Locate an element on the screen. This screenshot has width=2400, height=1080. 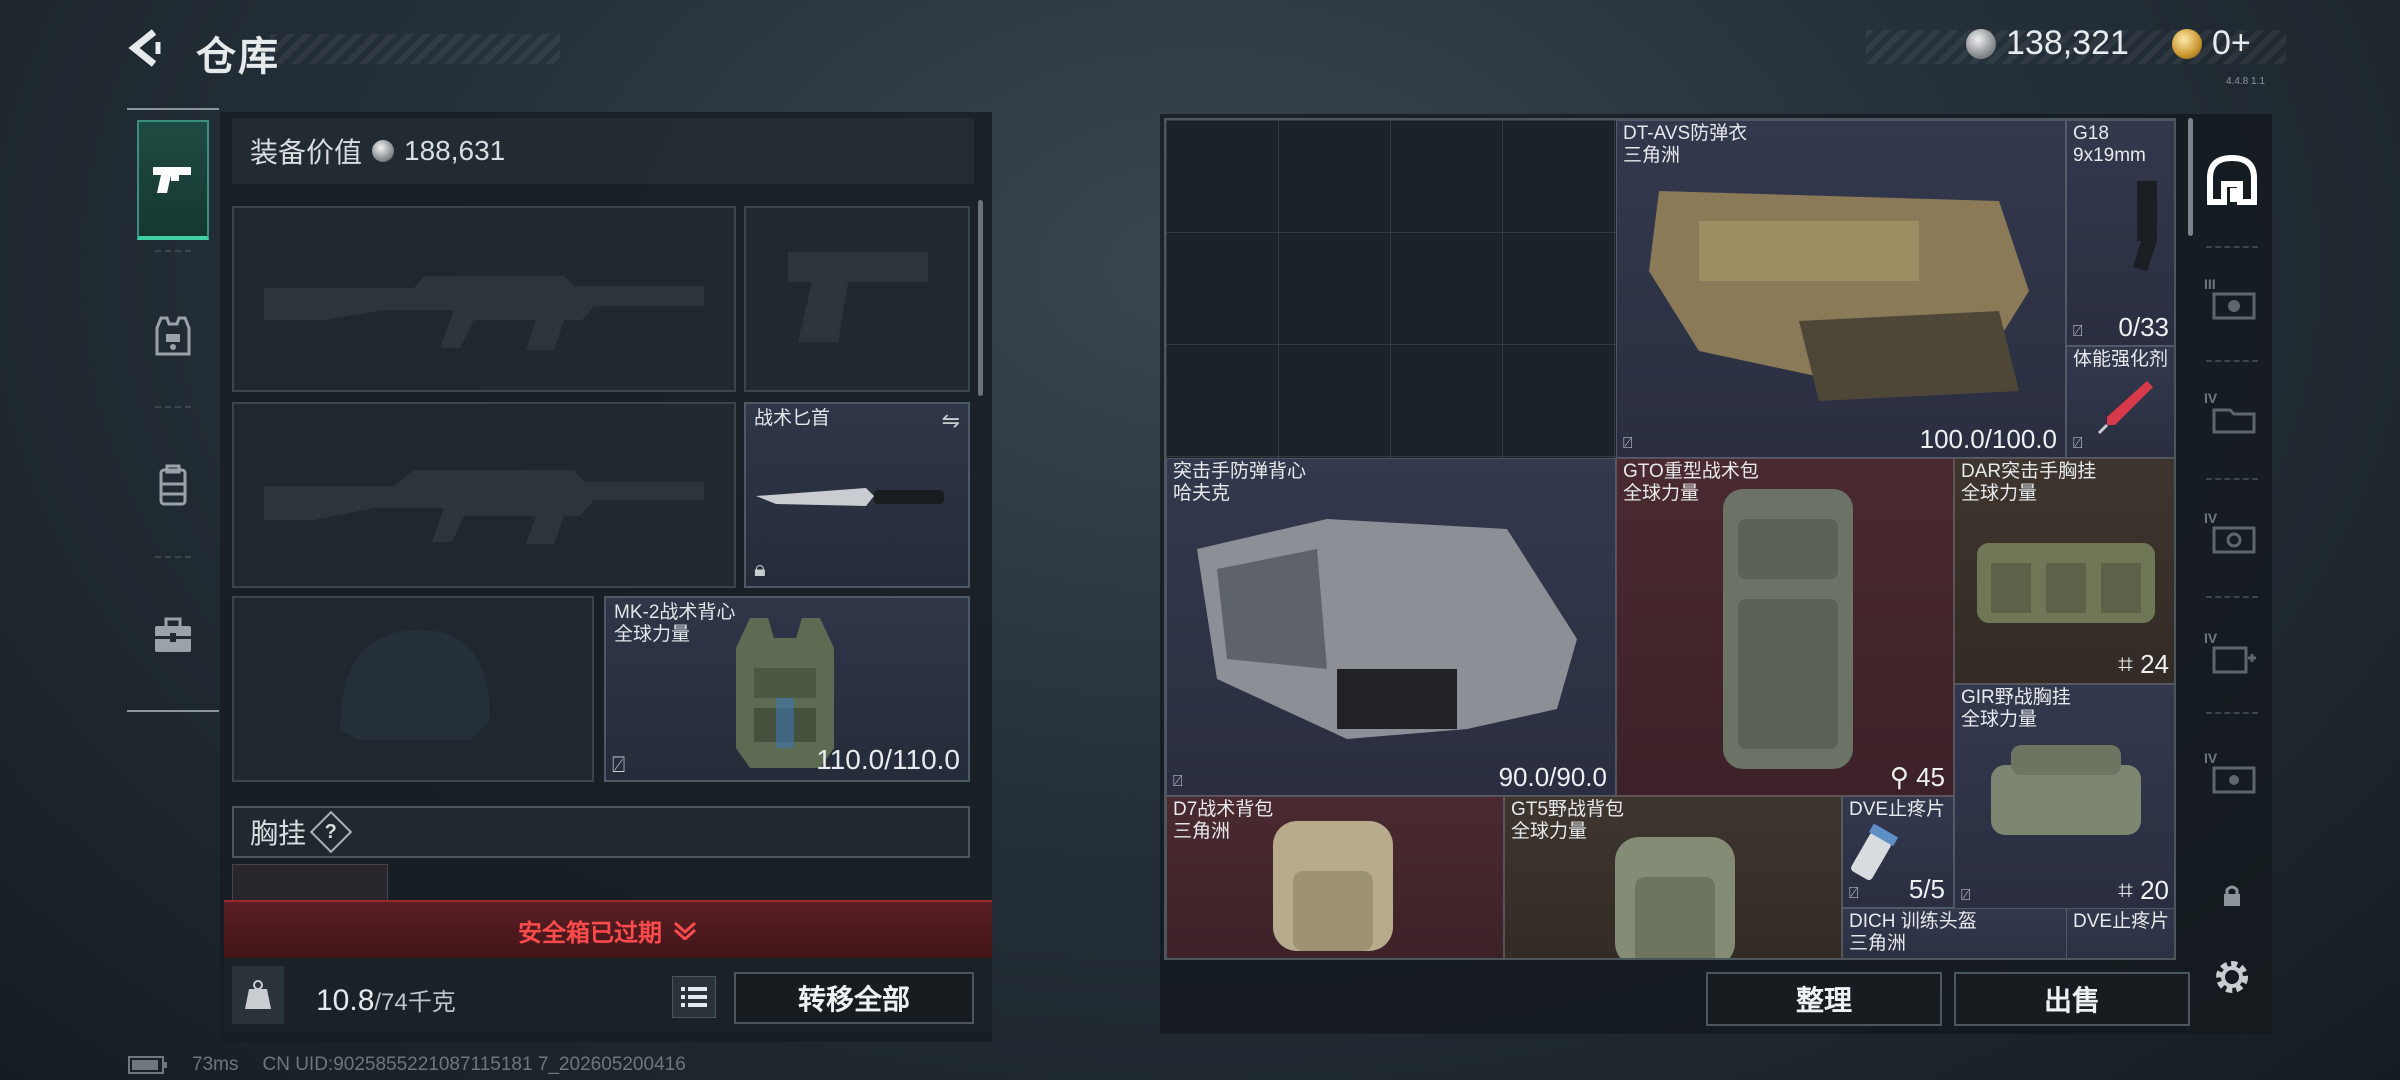
silver-currency: 138,321 is located at coordinates (2047, 43).